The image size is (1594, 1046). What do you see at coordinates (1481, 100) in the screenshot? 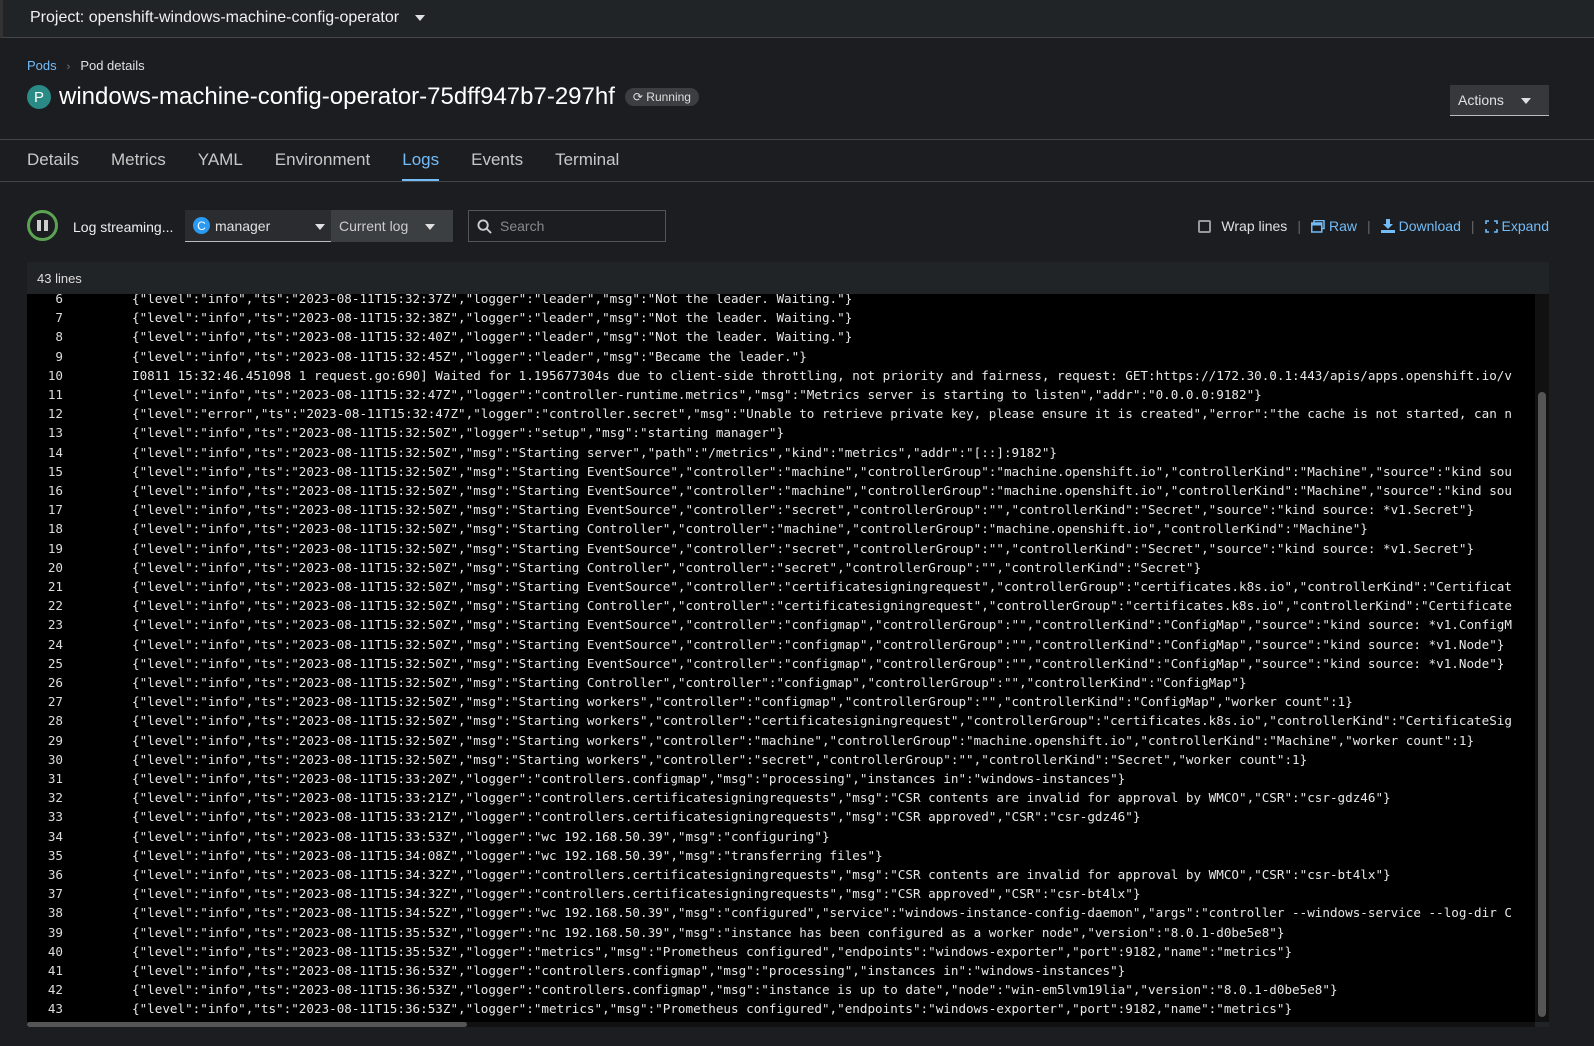
I see `actions-label: Actions` at bounding box center [1481, 100].